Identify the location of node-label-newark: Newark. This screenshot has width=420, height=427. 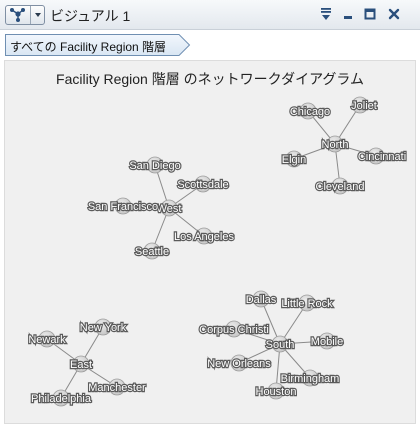
(47, 340).